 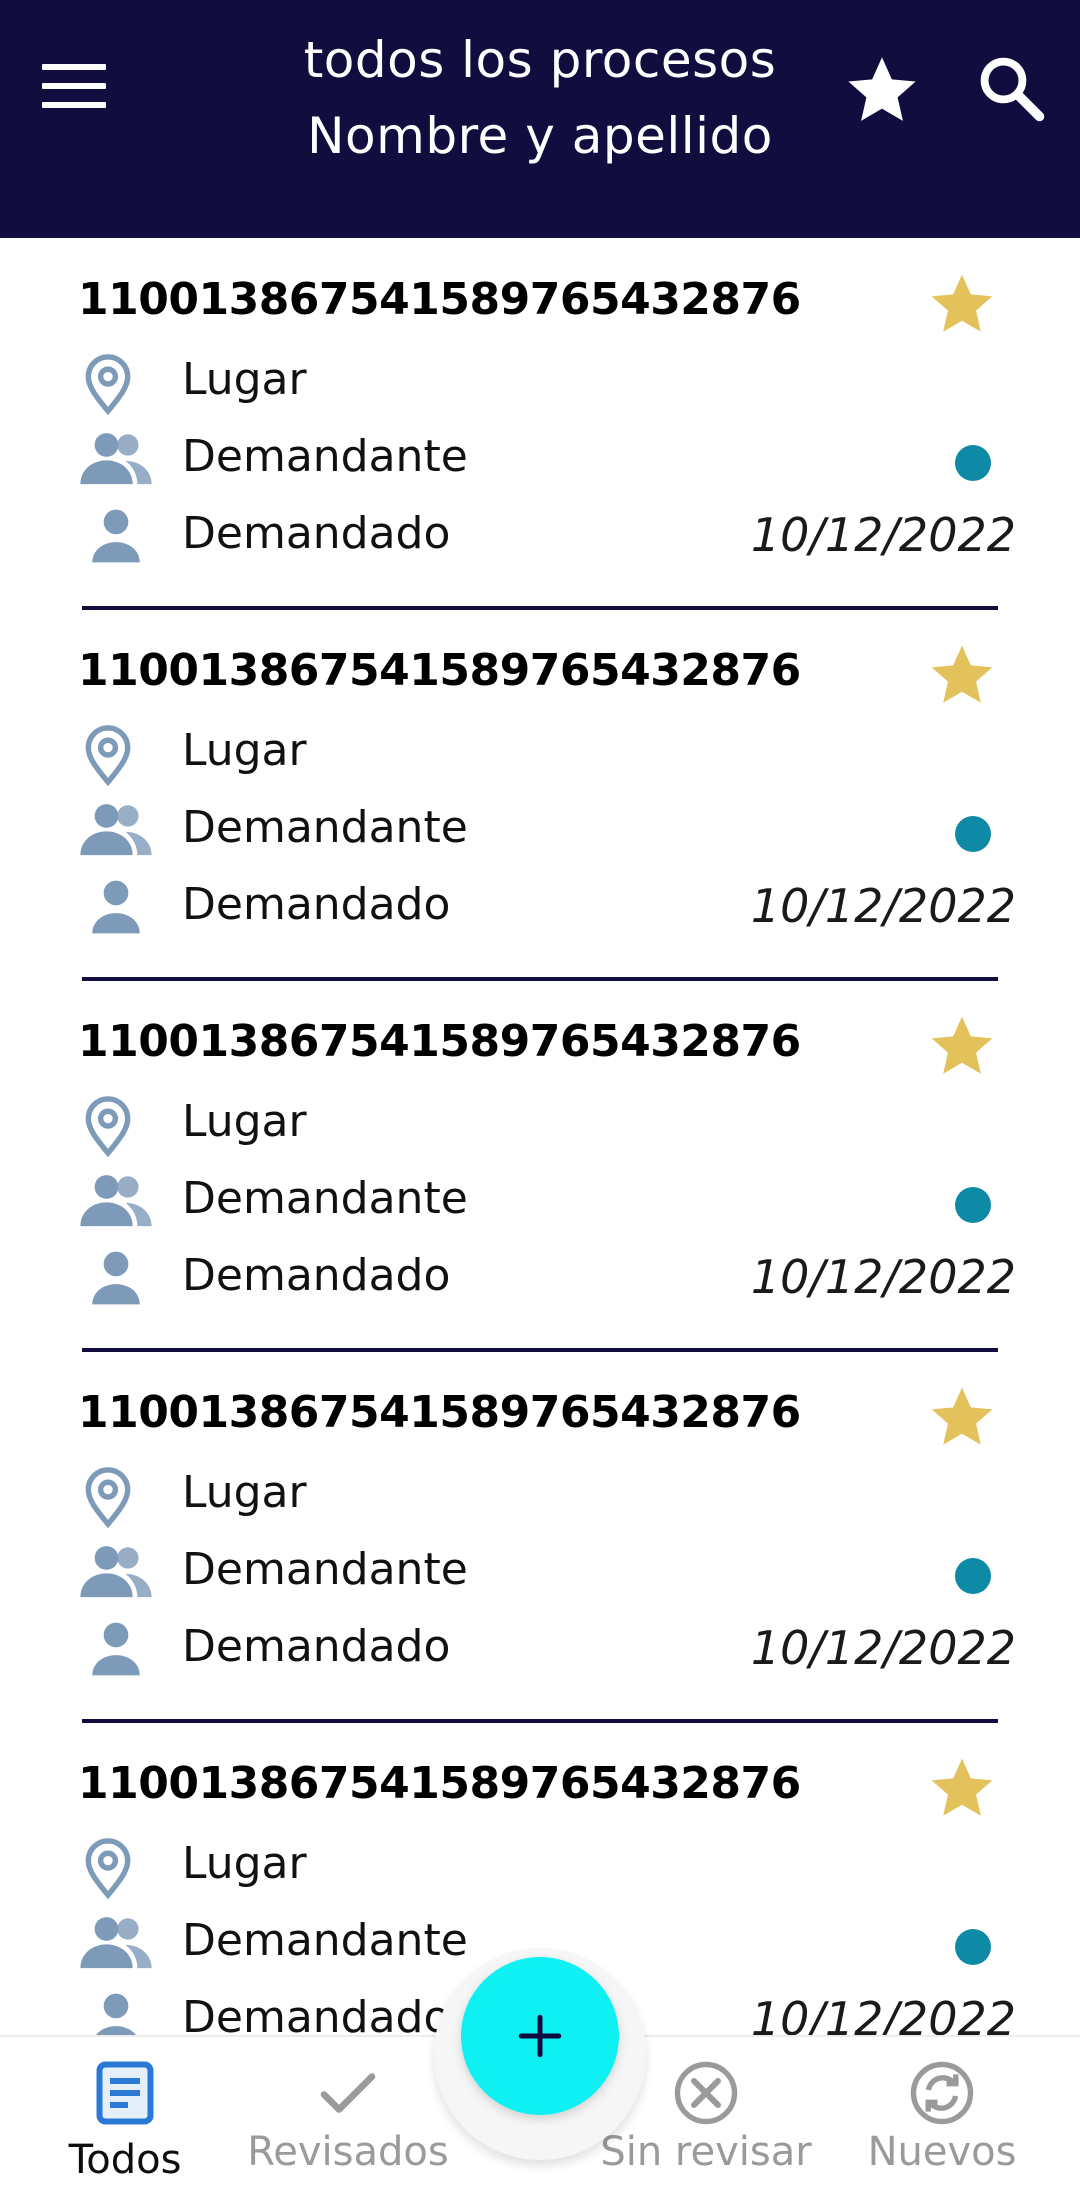 What do you see at coordinates (942, 2093) in the screenshot?
I see `sync-icon` at bounding box center [942, 2093].